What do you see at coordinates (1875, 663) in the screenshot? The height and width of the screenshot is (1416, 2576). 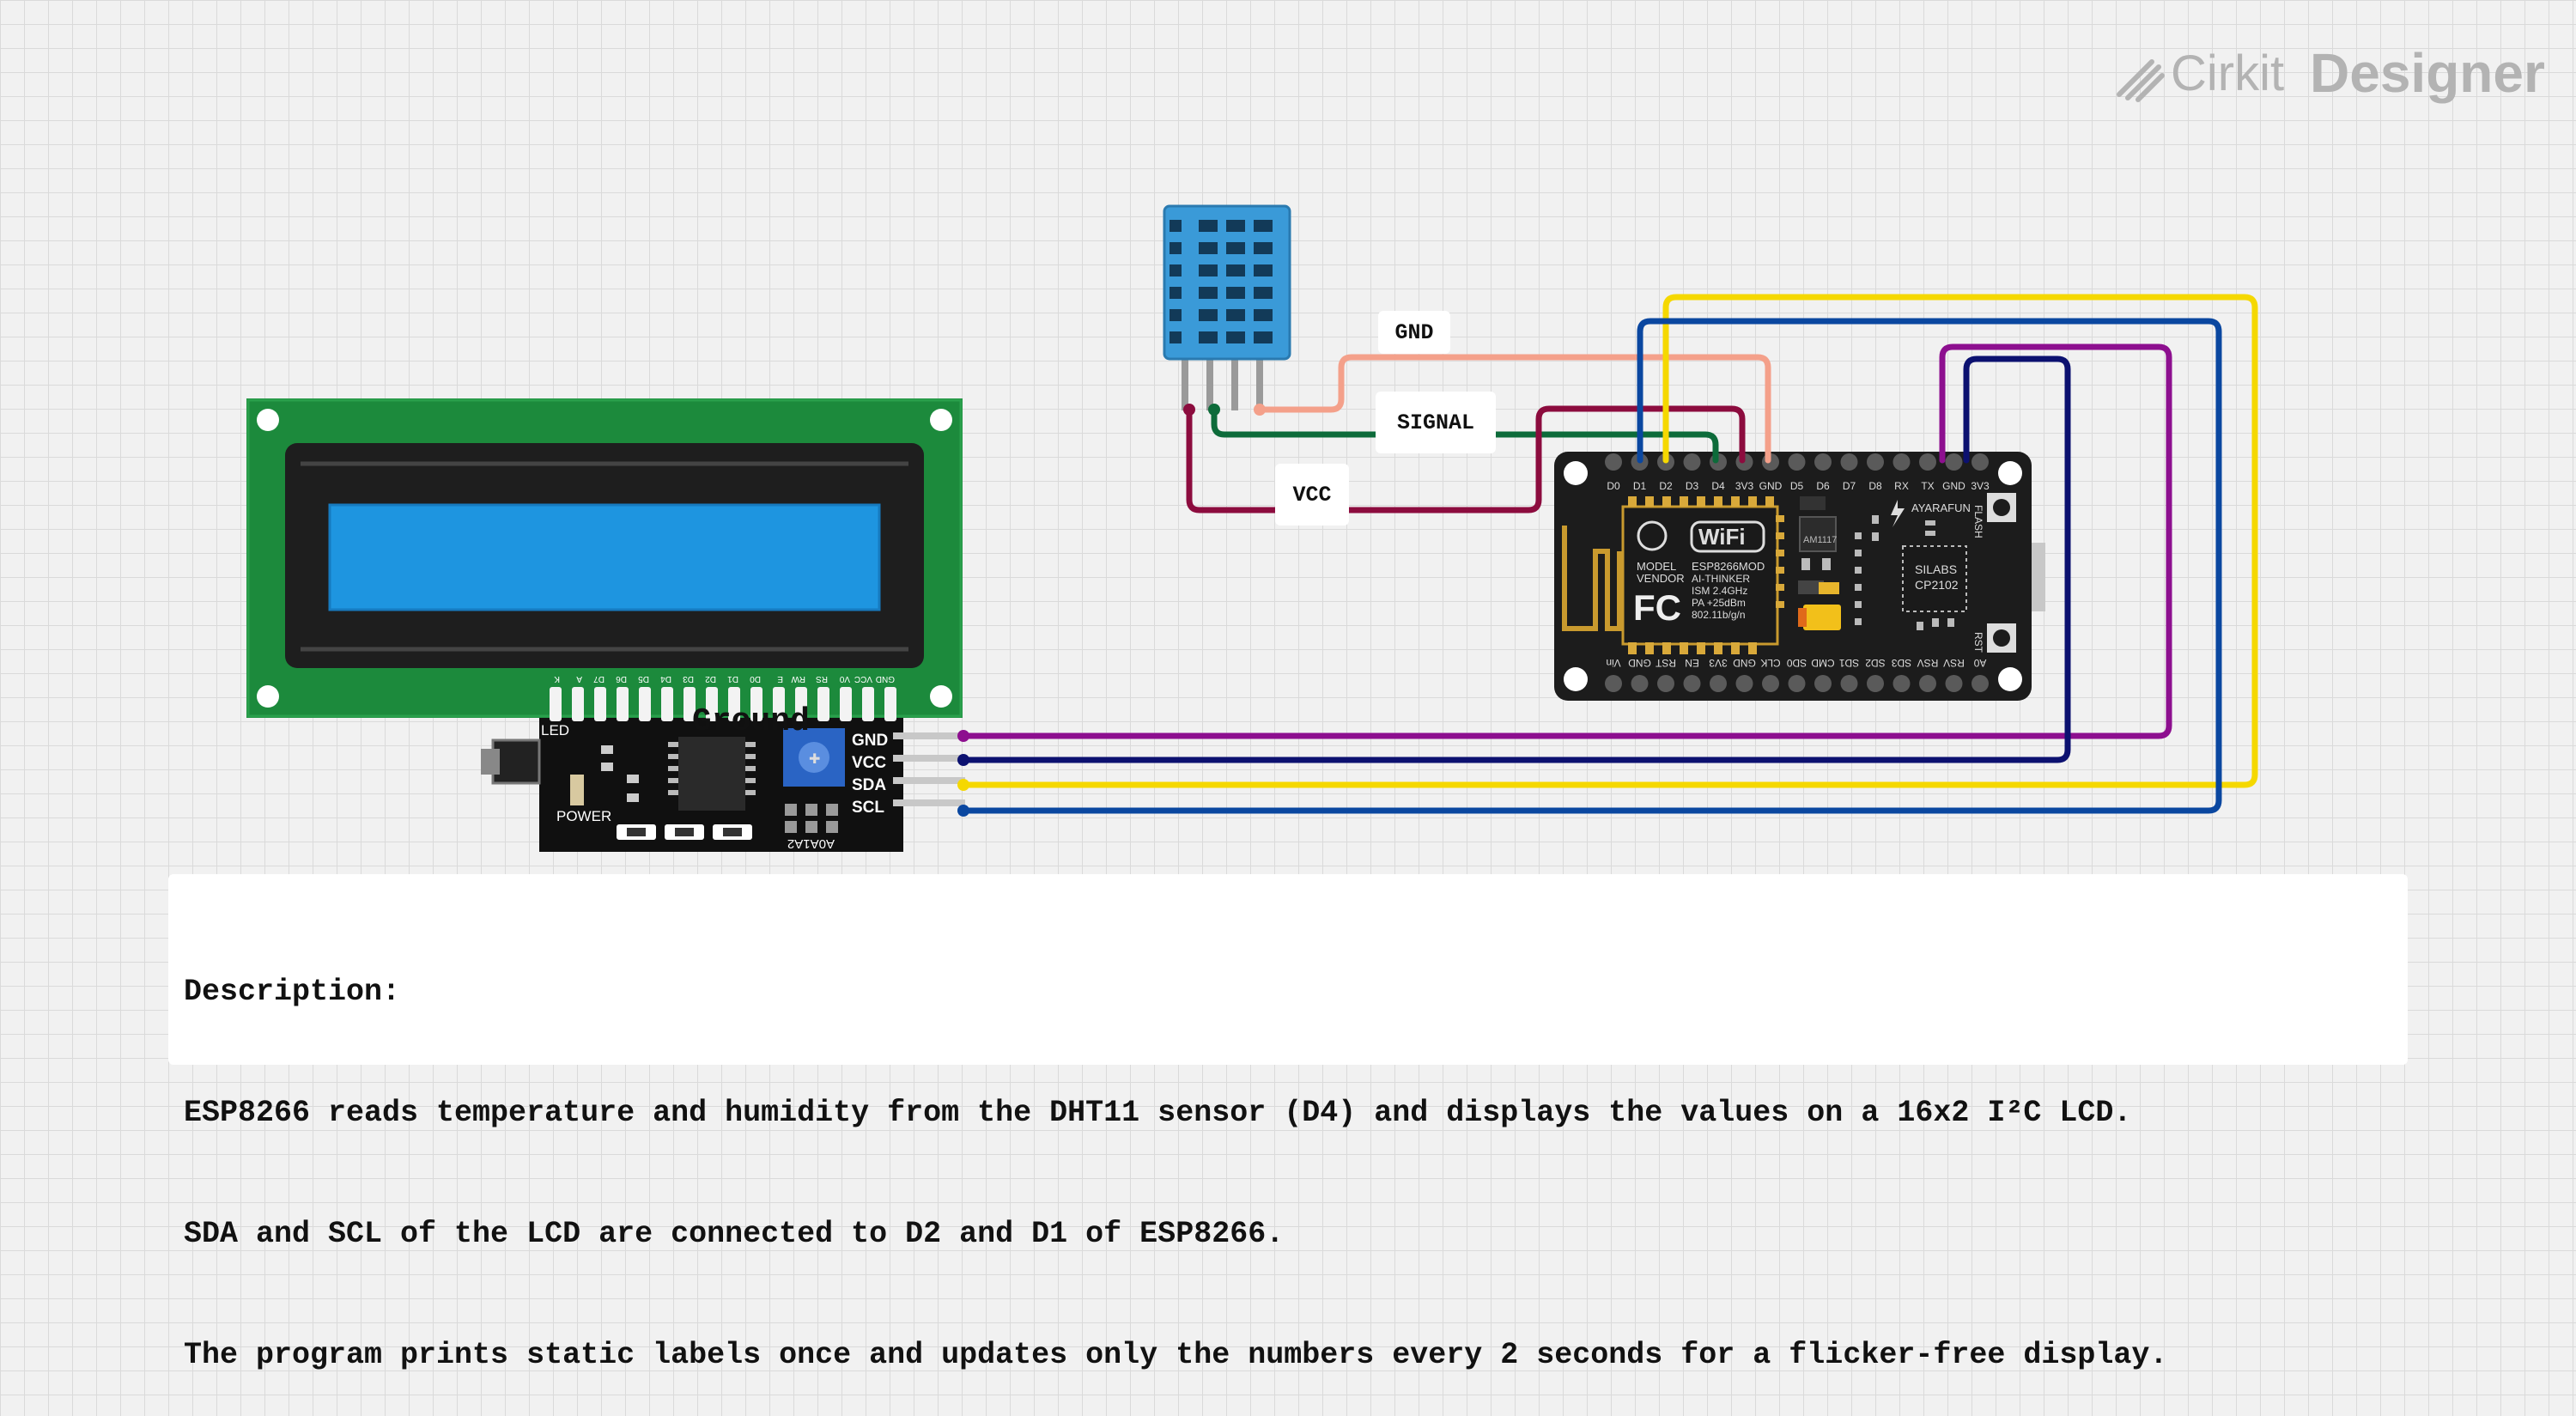 I see `esp-bottom-pin-label: SD2` at bounding box center [1875, 663].